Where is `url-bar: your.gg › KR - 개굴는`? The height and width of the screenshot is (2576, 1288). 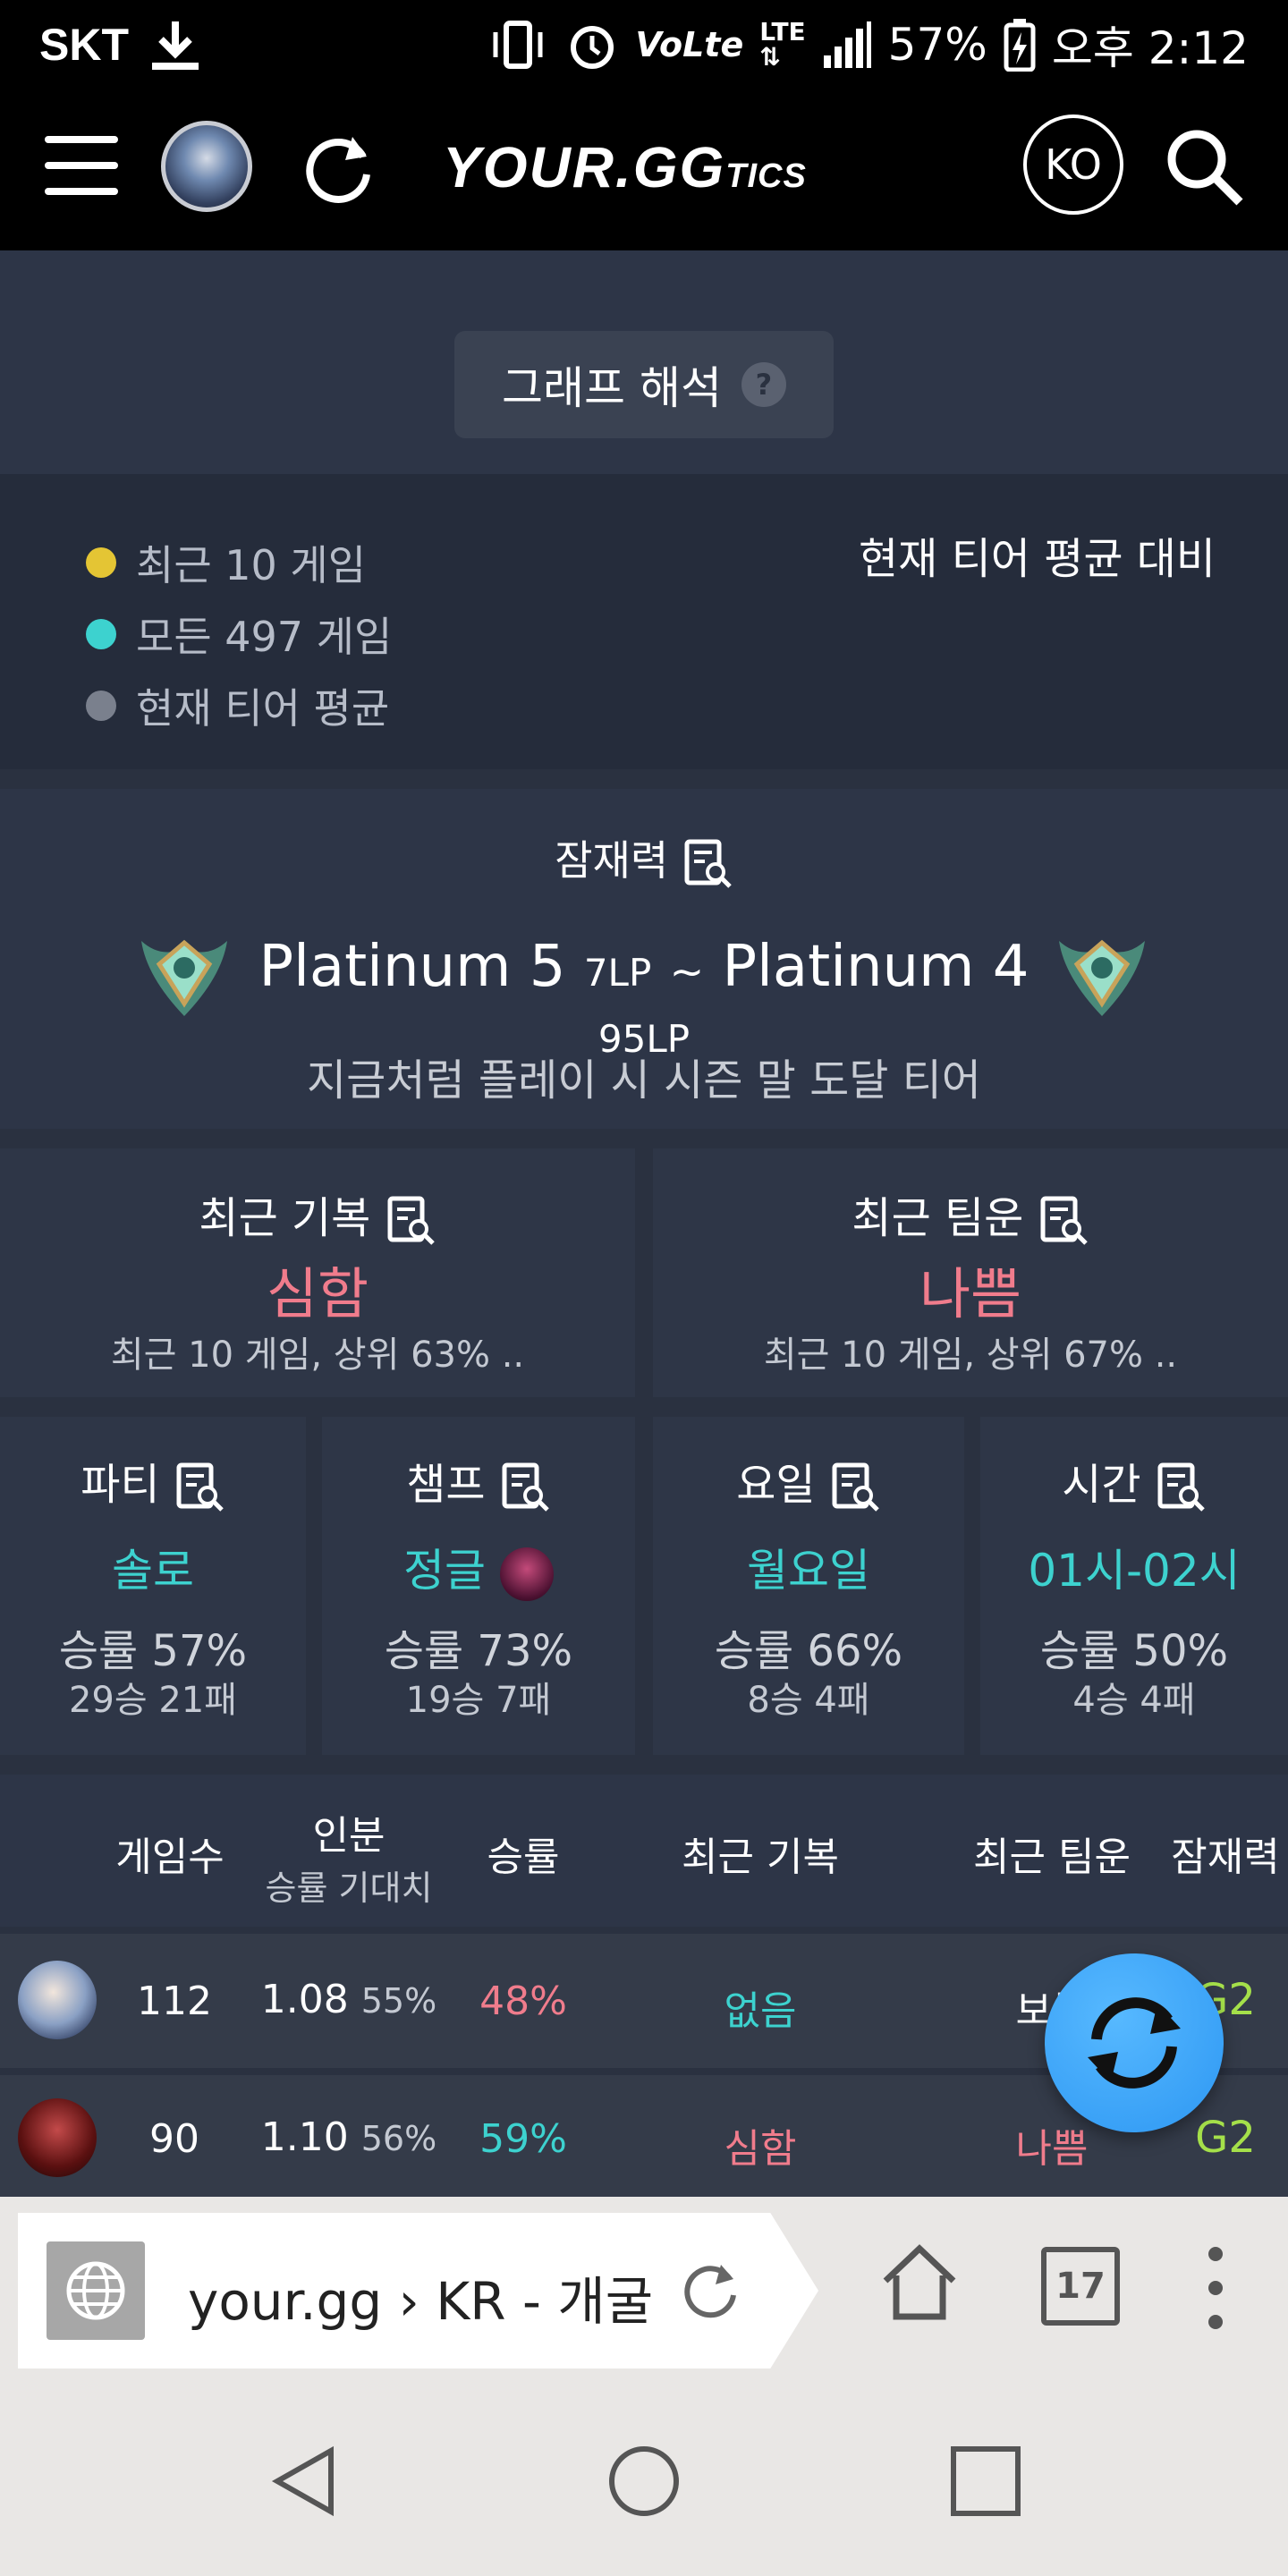 url-bar: your.gg › KR - 개굴는 is located at coordinates (418, 2290).